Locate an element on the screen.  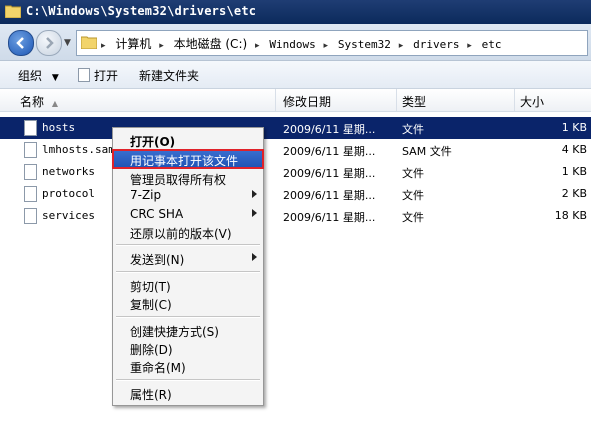
forward-button is located at coordinates (49, 43).